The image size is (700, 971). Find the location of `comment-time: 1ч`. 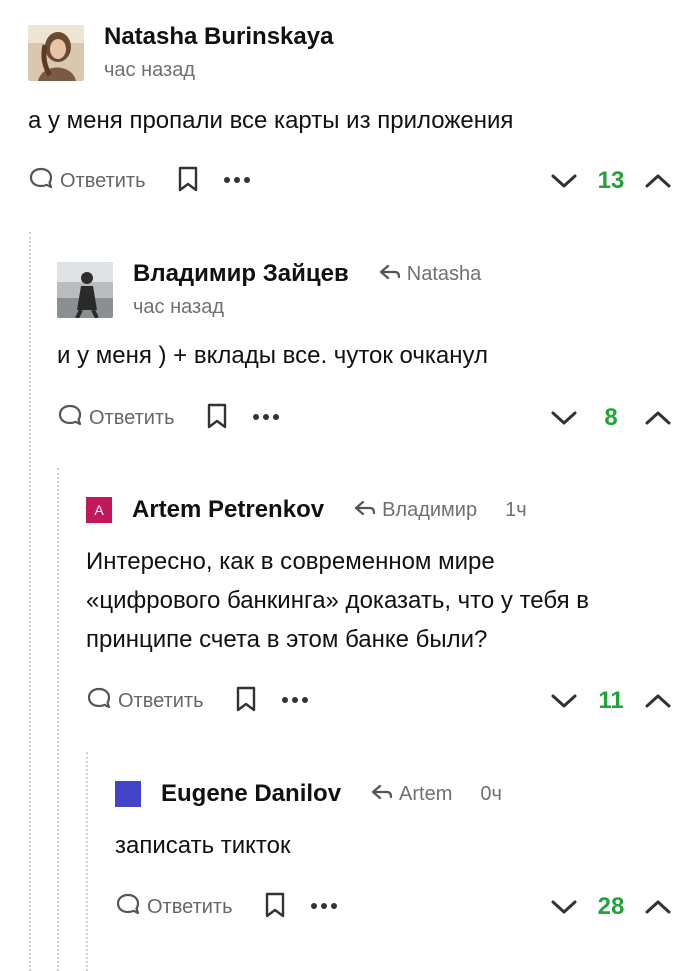

comment-time: 1ч is located at coordinates (516, 509).